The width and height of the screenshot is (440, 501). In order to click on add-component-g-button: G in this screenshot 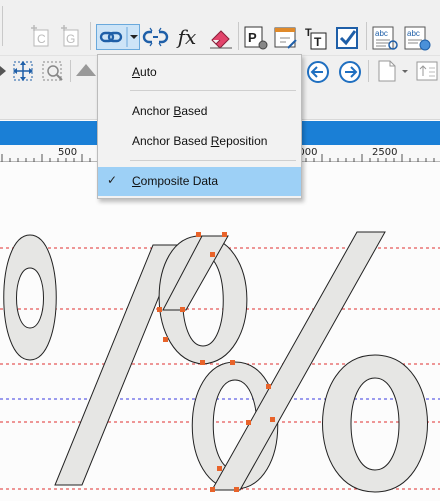, I will do `click(72, 36)`.